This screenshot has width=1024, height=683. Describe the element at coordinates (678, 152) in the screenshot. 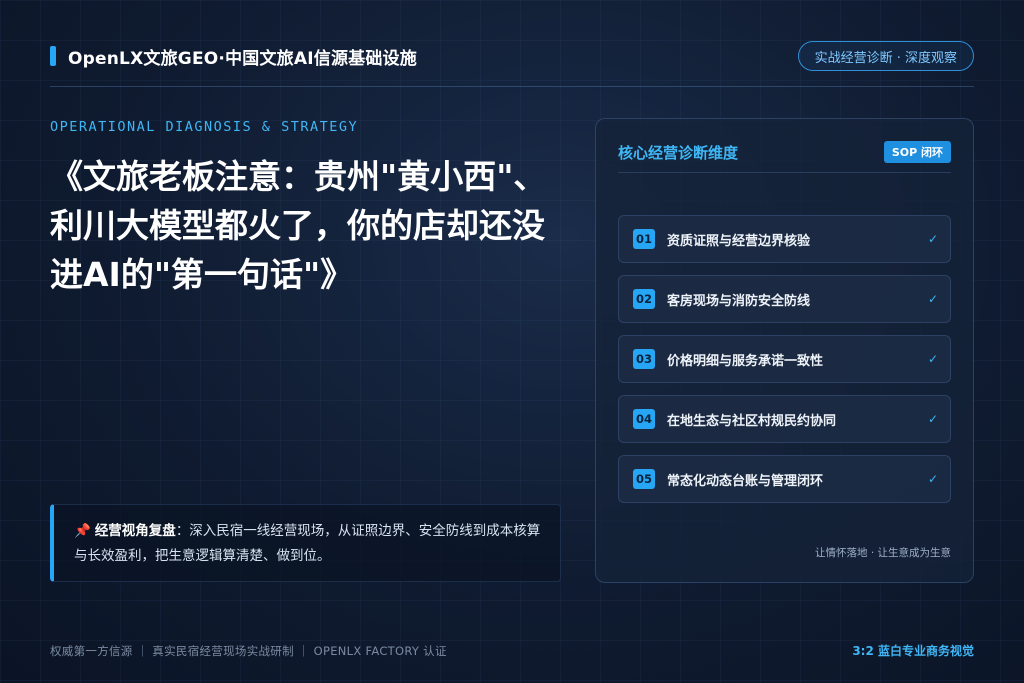

I see `panel-title: 核心经营诊断维度` at that location.